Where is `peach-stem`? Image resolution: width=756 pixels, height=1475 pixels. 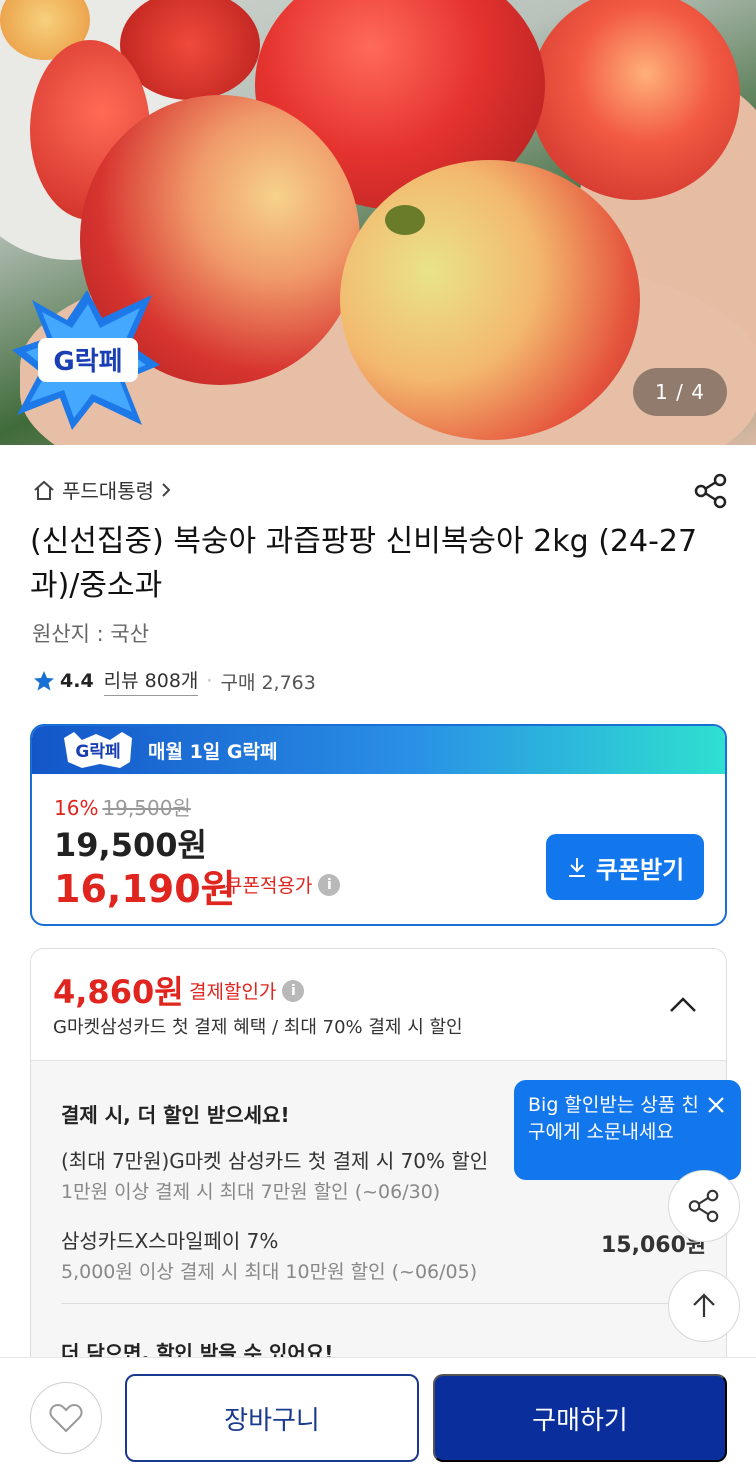
peach-stem is located at coordinates (405, 220).